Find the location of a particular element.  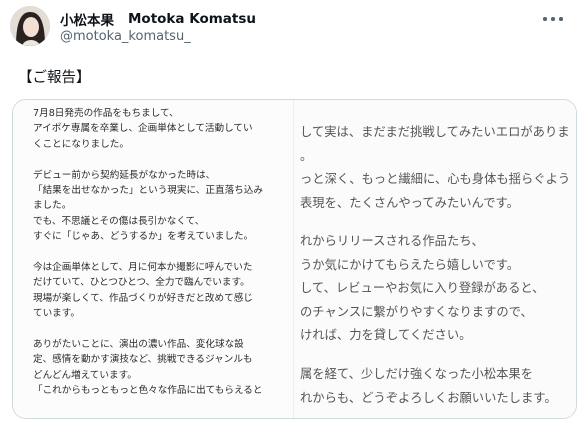

image-text-line: 定、感情を動かす演技など、挑戦できるジャンルも is located at coordinates (143, 360).